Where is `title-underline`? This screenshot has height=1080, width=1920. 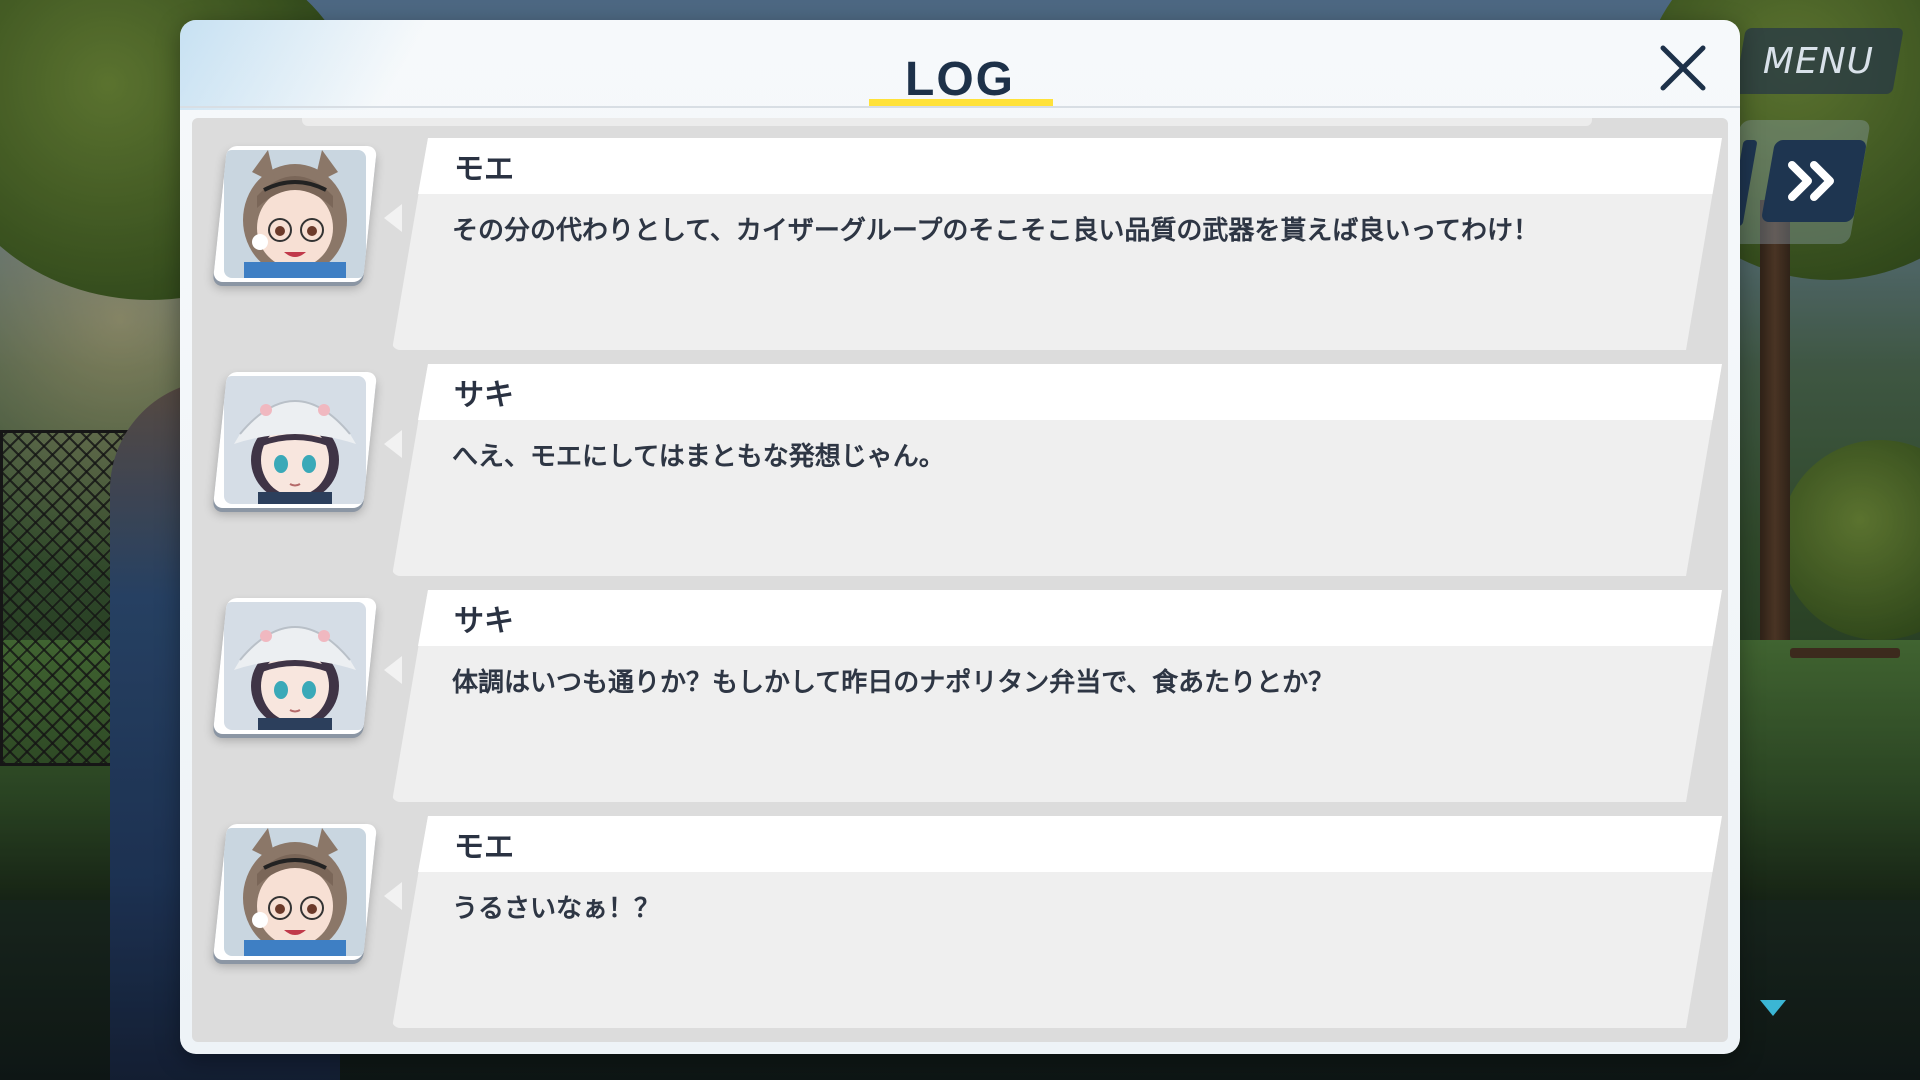 title-underline is located at coordinates (961, 102).